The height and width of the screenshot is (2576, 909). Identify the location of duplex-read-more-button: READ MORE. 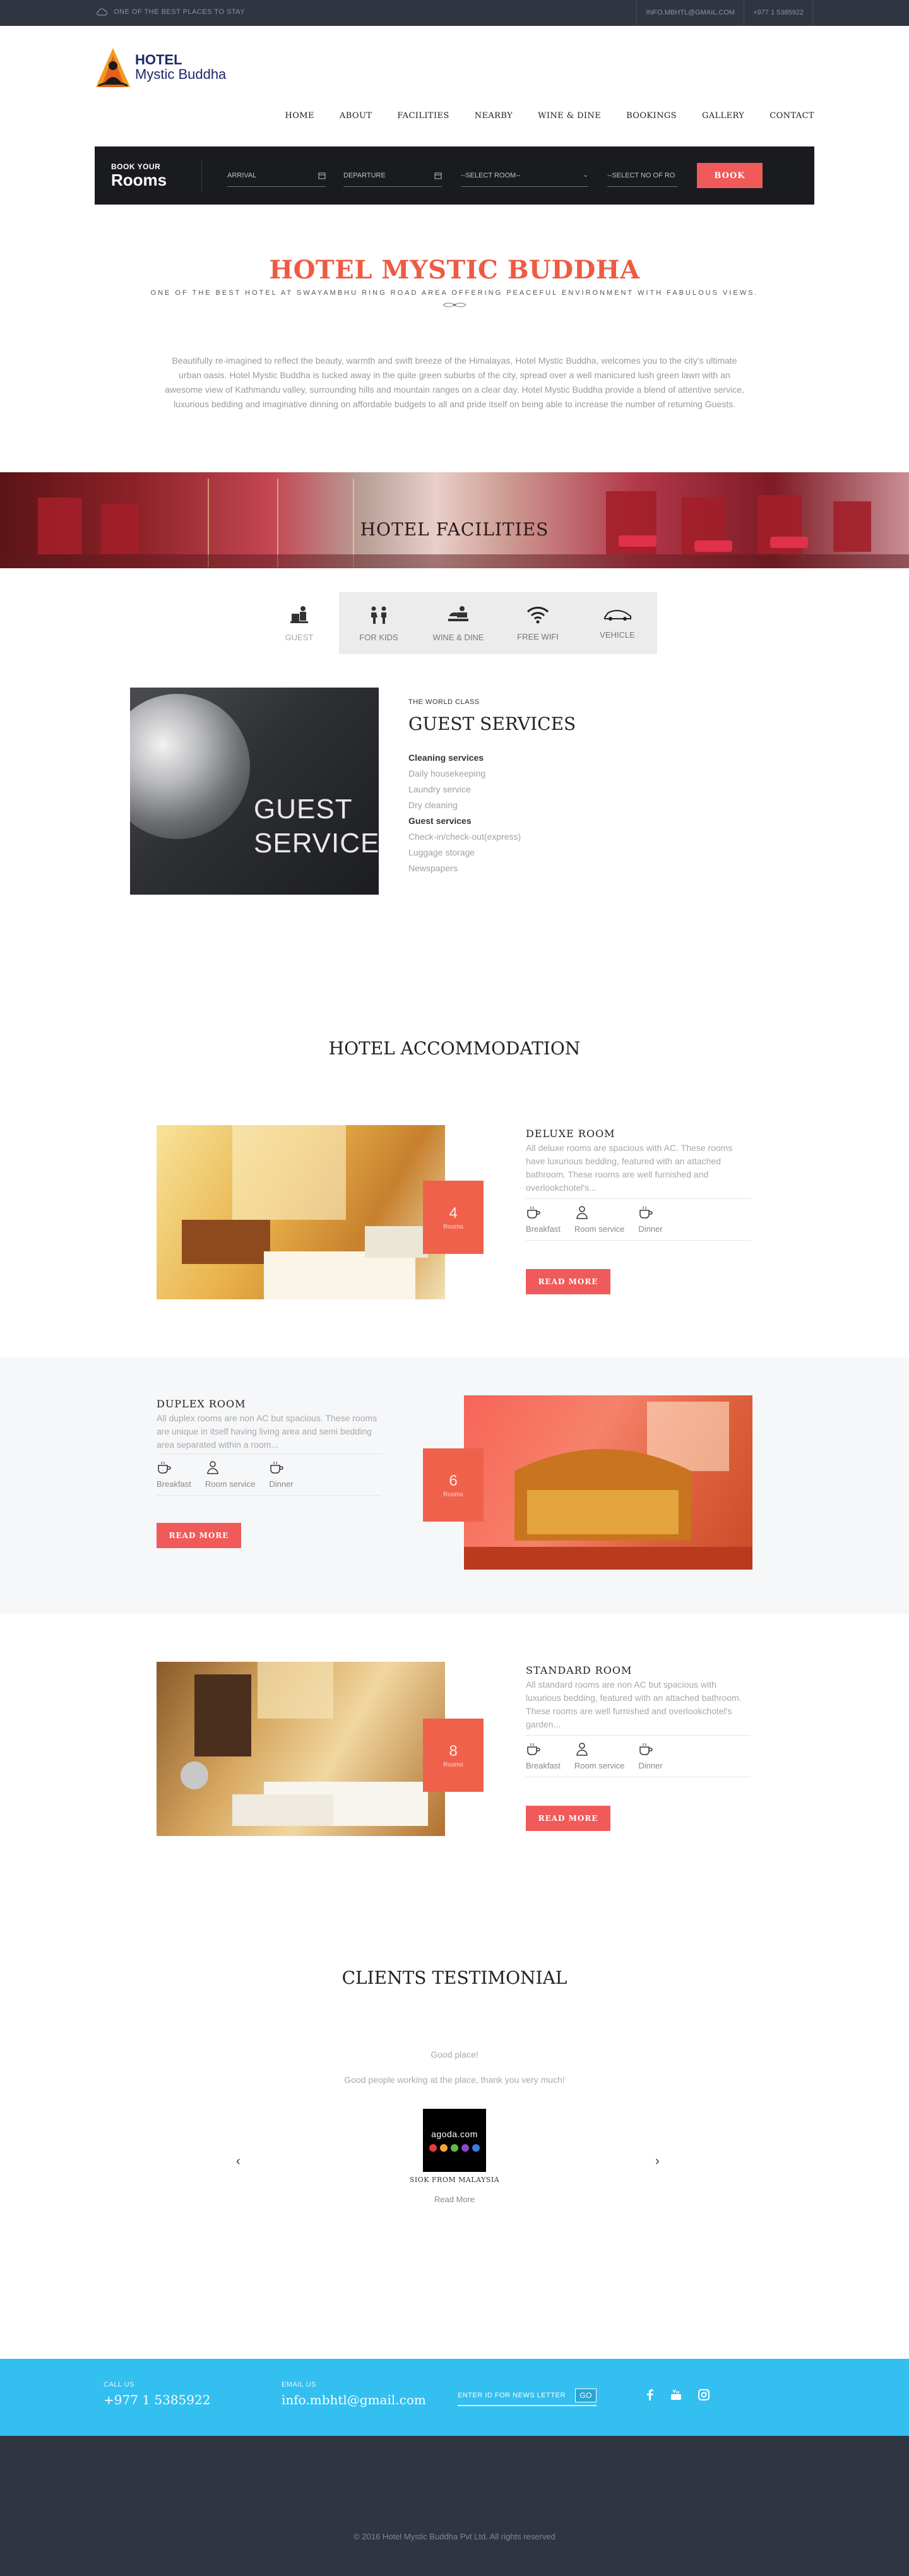
(199, 1535).